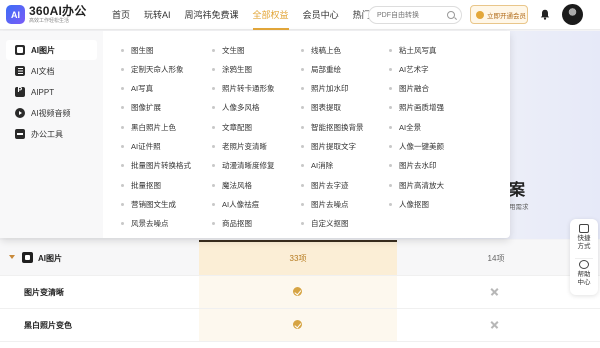 The image size is (600, 348). What do you see at coordinates (152, 69) in the screenshot?
I see `tool-item: 定制天命人形象` at bounding box center [152, 69].